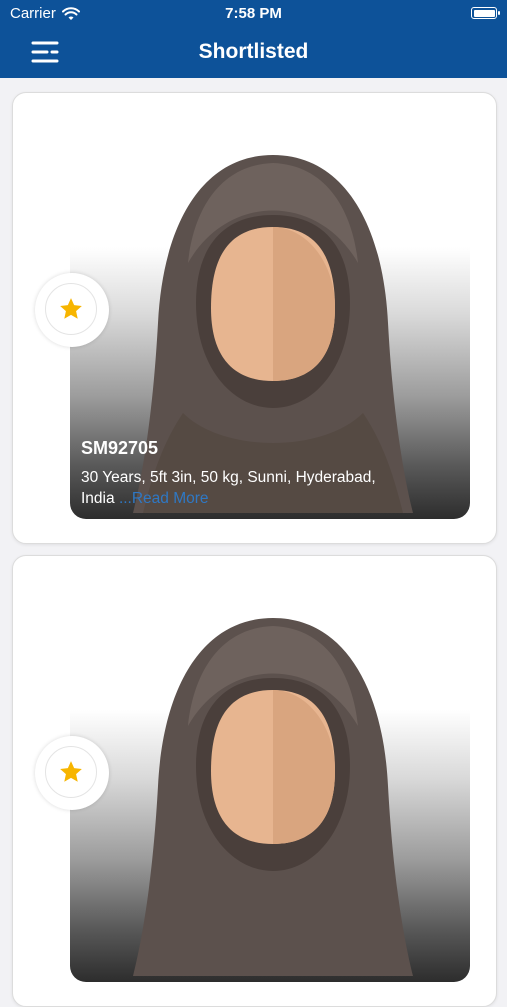  What do you see at coordinates (253, 13) in the screenshot?
I see `status-time: 7:58 PM` at bounding box center [253, 13].